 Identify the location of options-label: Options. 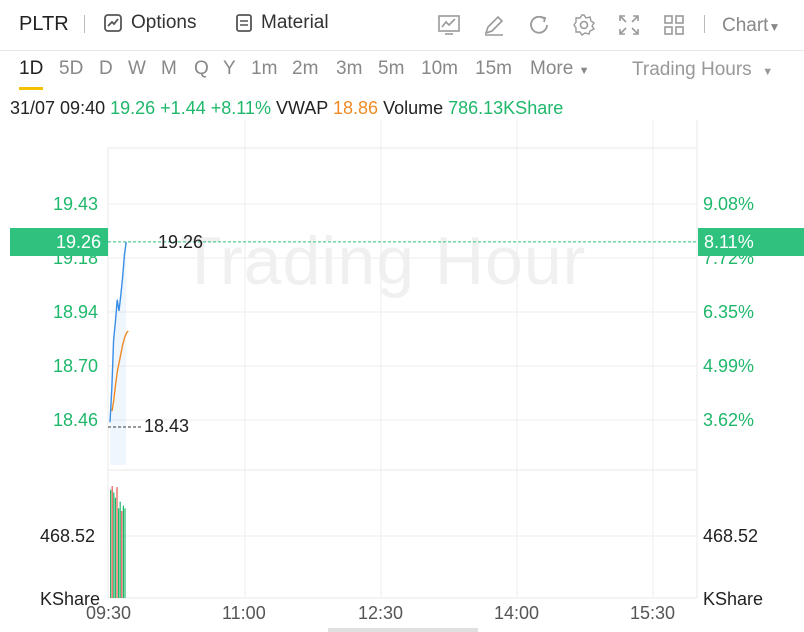
(164, 22).